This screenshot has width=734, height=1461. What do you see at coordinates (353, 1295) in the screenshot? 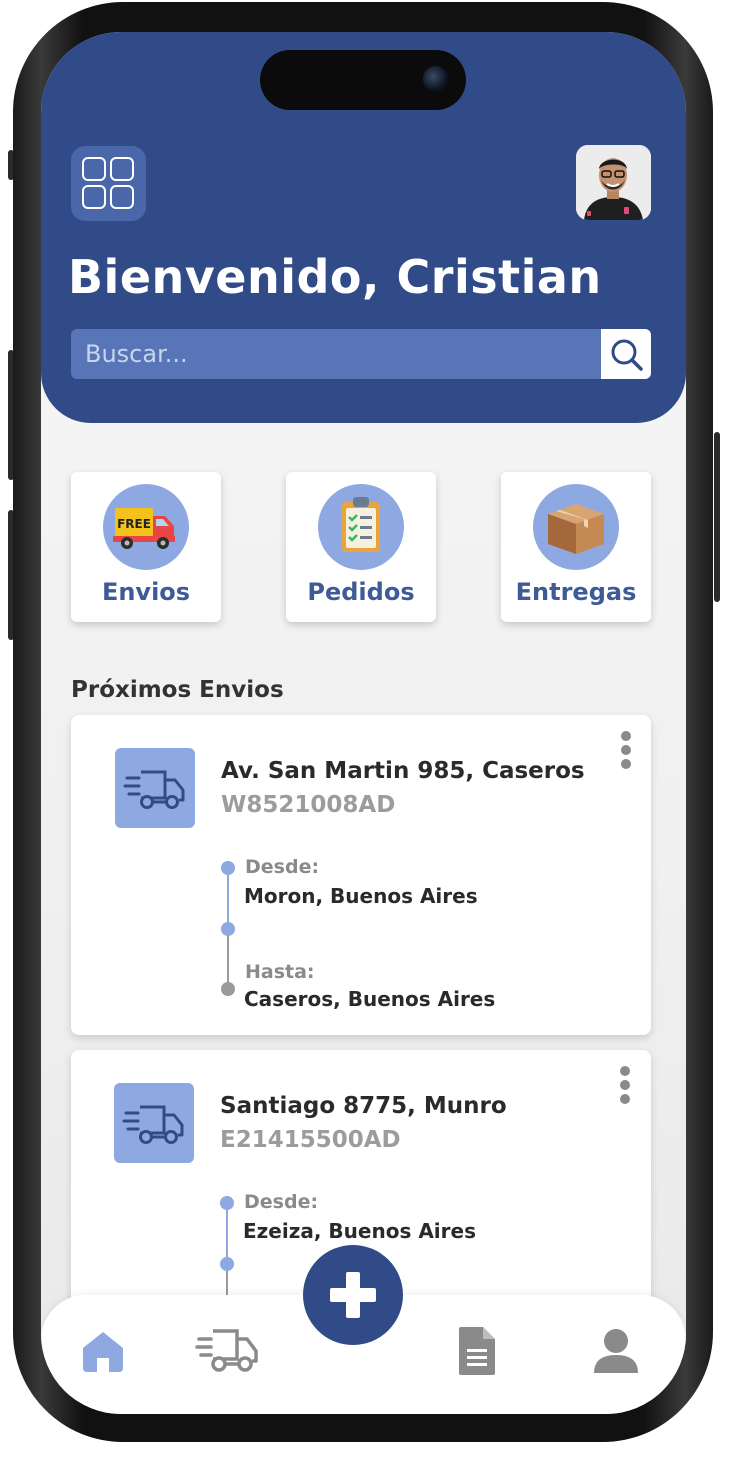
I see `add-shipment-button` at bounding box center [353, 1295].